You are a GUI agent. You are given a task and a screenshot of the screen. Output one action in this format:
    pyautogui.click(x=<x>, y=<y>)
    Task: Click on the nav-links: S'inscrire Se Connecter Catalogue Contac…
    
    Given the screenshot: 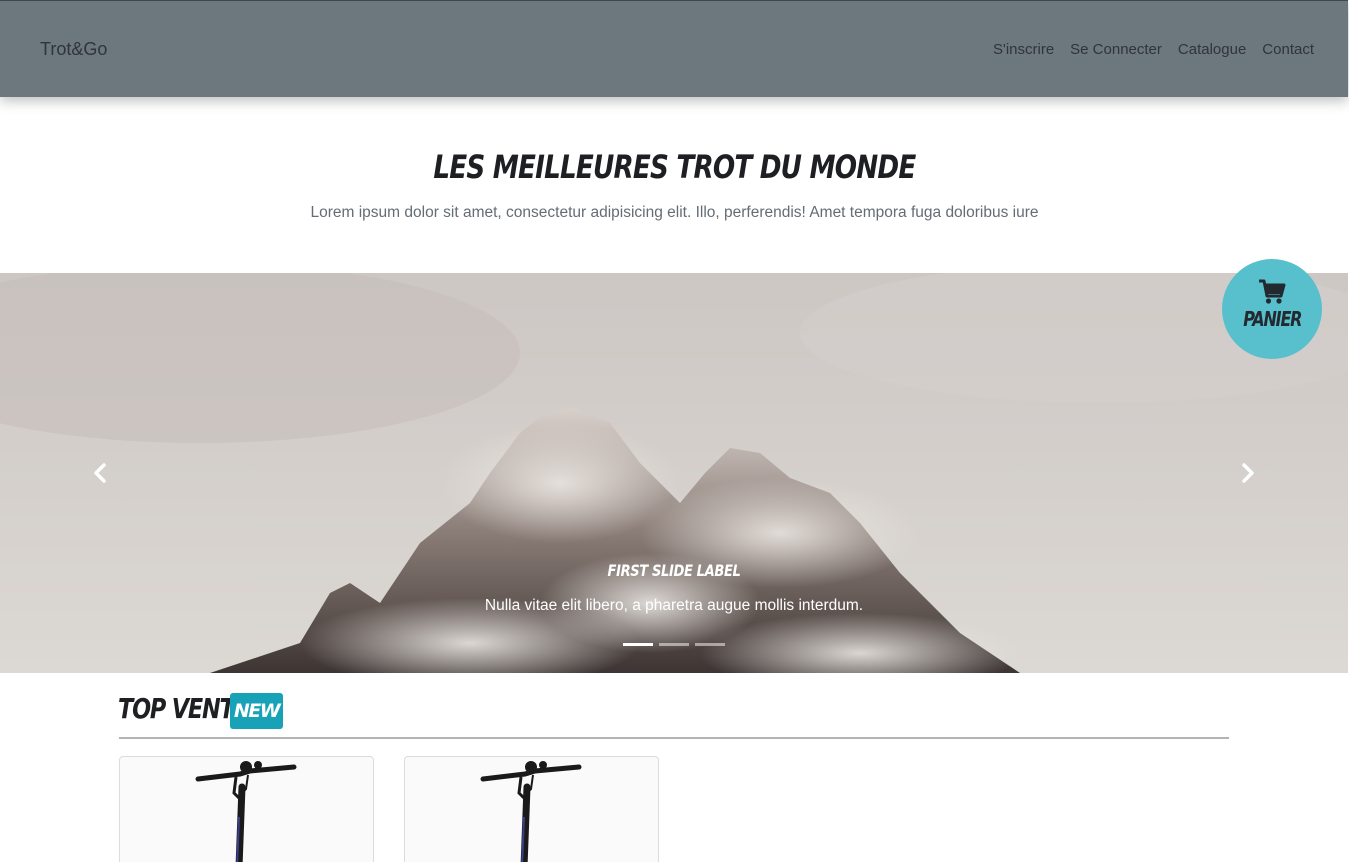 What is the action you would take?
    pyautogui.click(x=1153, y=49)
    